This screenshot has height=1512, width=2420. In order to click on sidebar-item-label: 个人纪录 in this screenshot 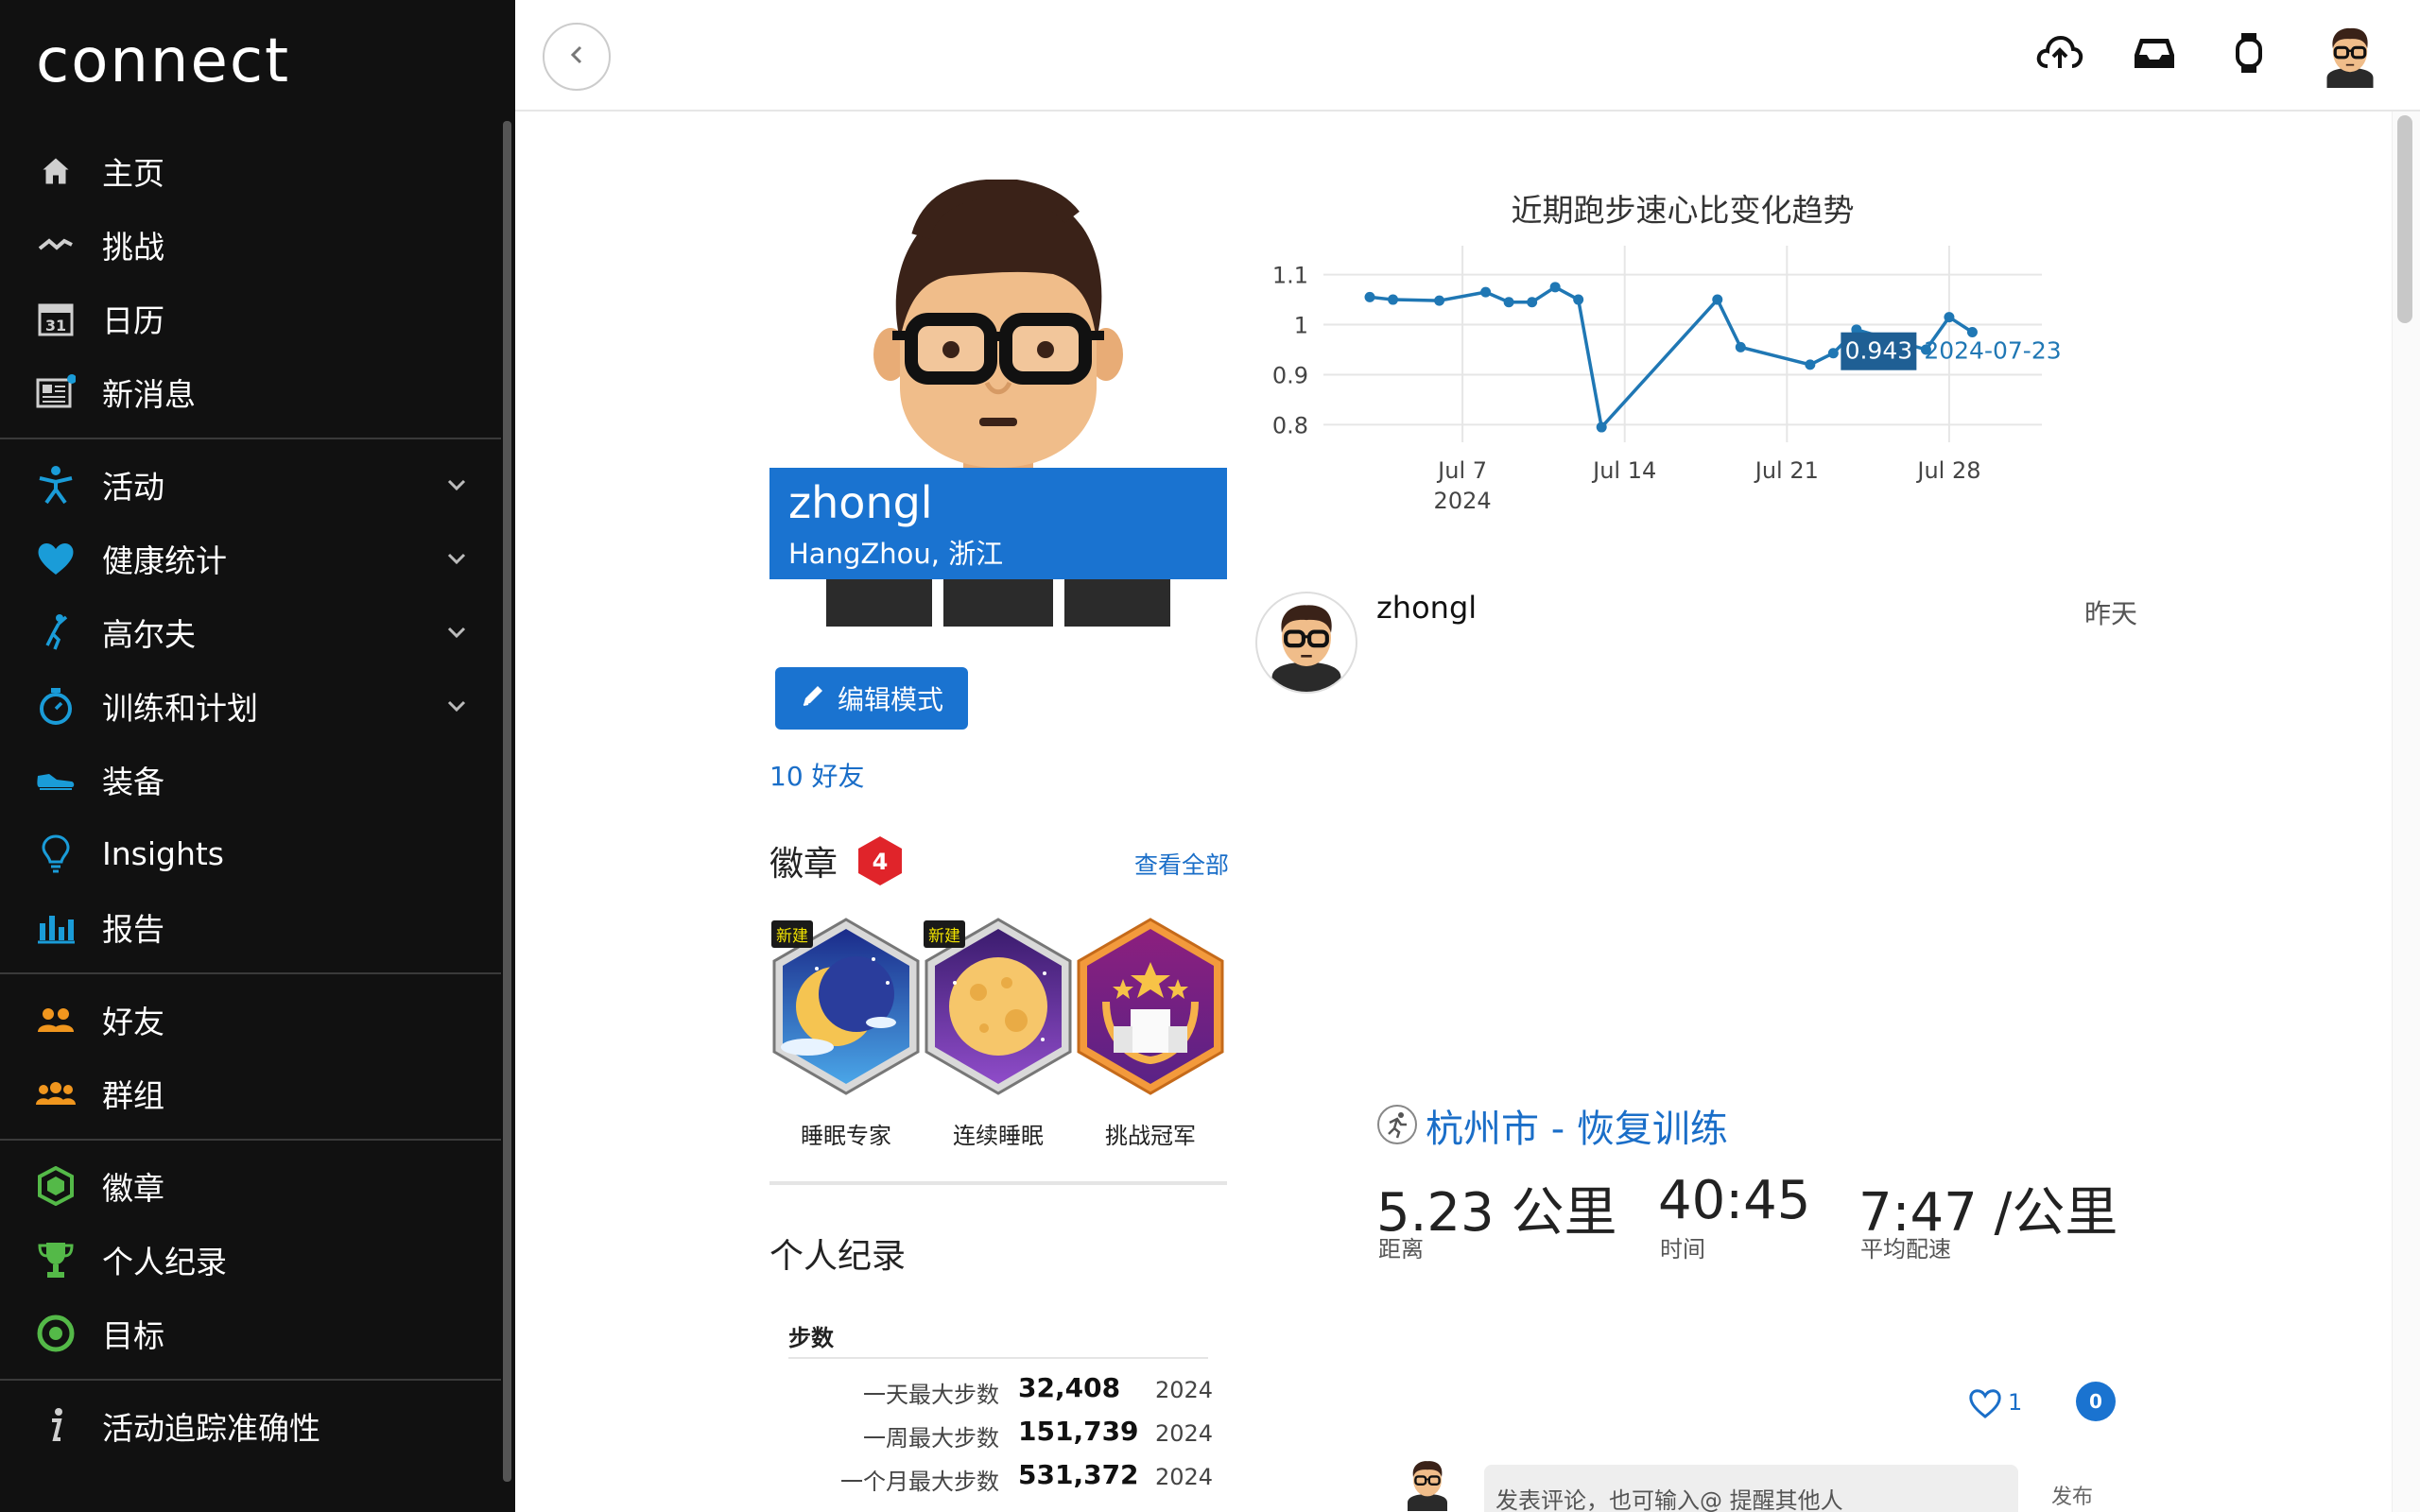, I will do `click(164, 1262)`.